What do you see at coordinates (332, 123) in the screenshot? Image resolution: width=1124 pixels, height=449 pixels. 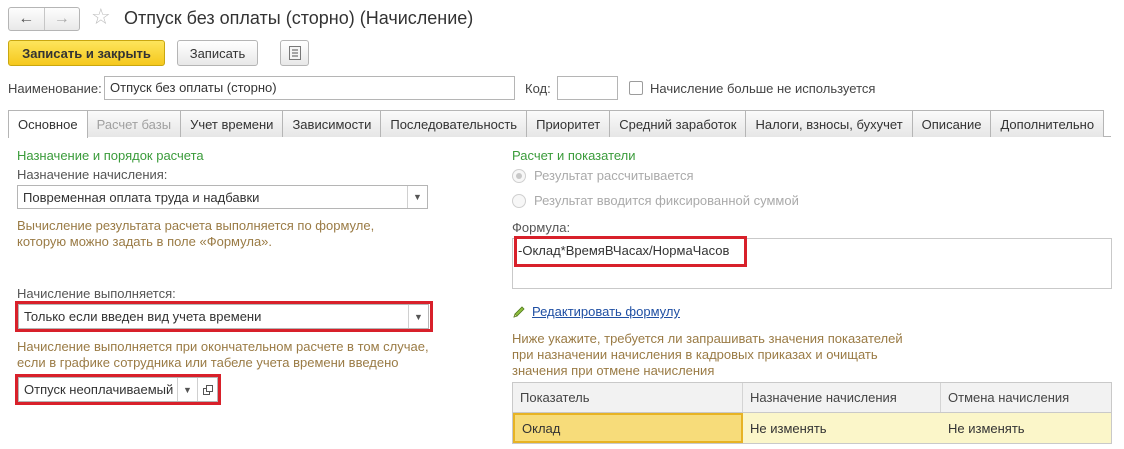 I see `tab-dependencies: Зависимости` at bounding box center [332, 123].